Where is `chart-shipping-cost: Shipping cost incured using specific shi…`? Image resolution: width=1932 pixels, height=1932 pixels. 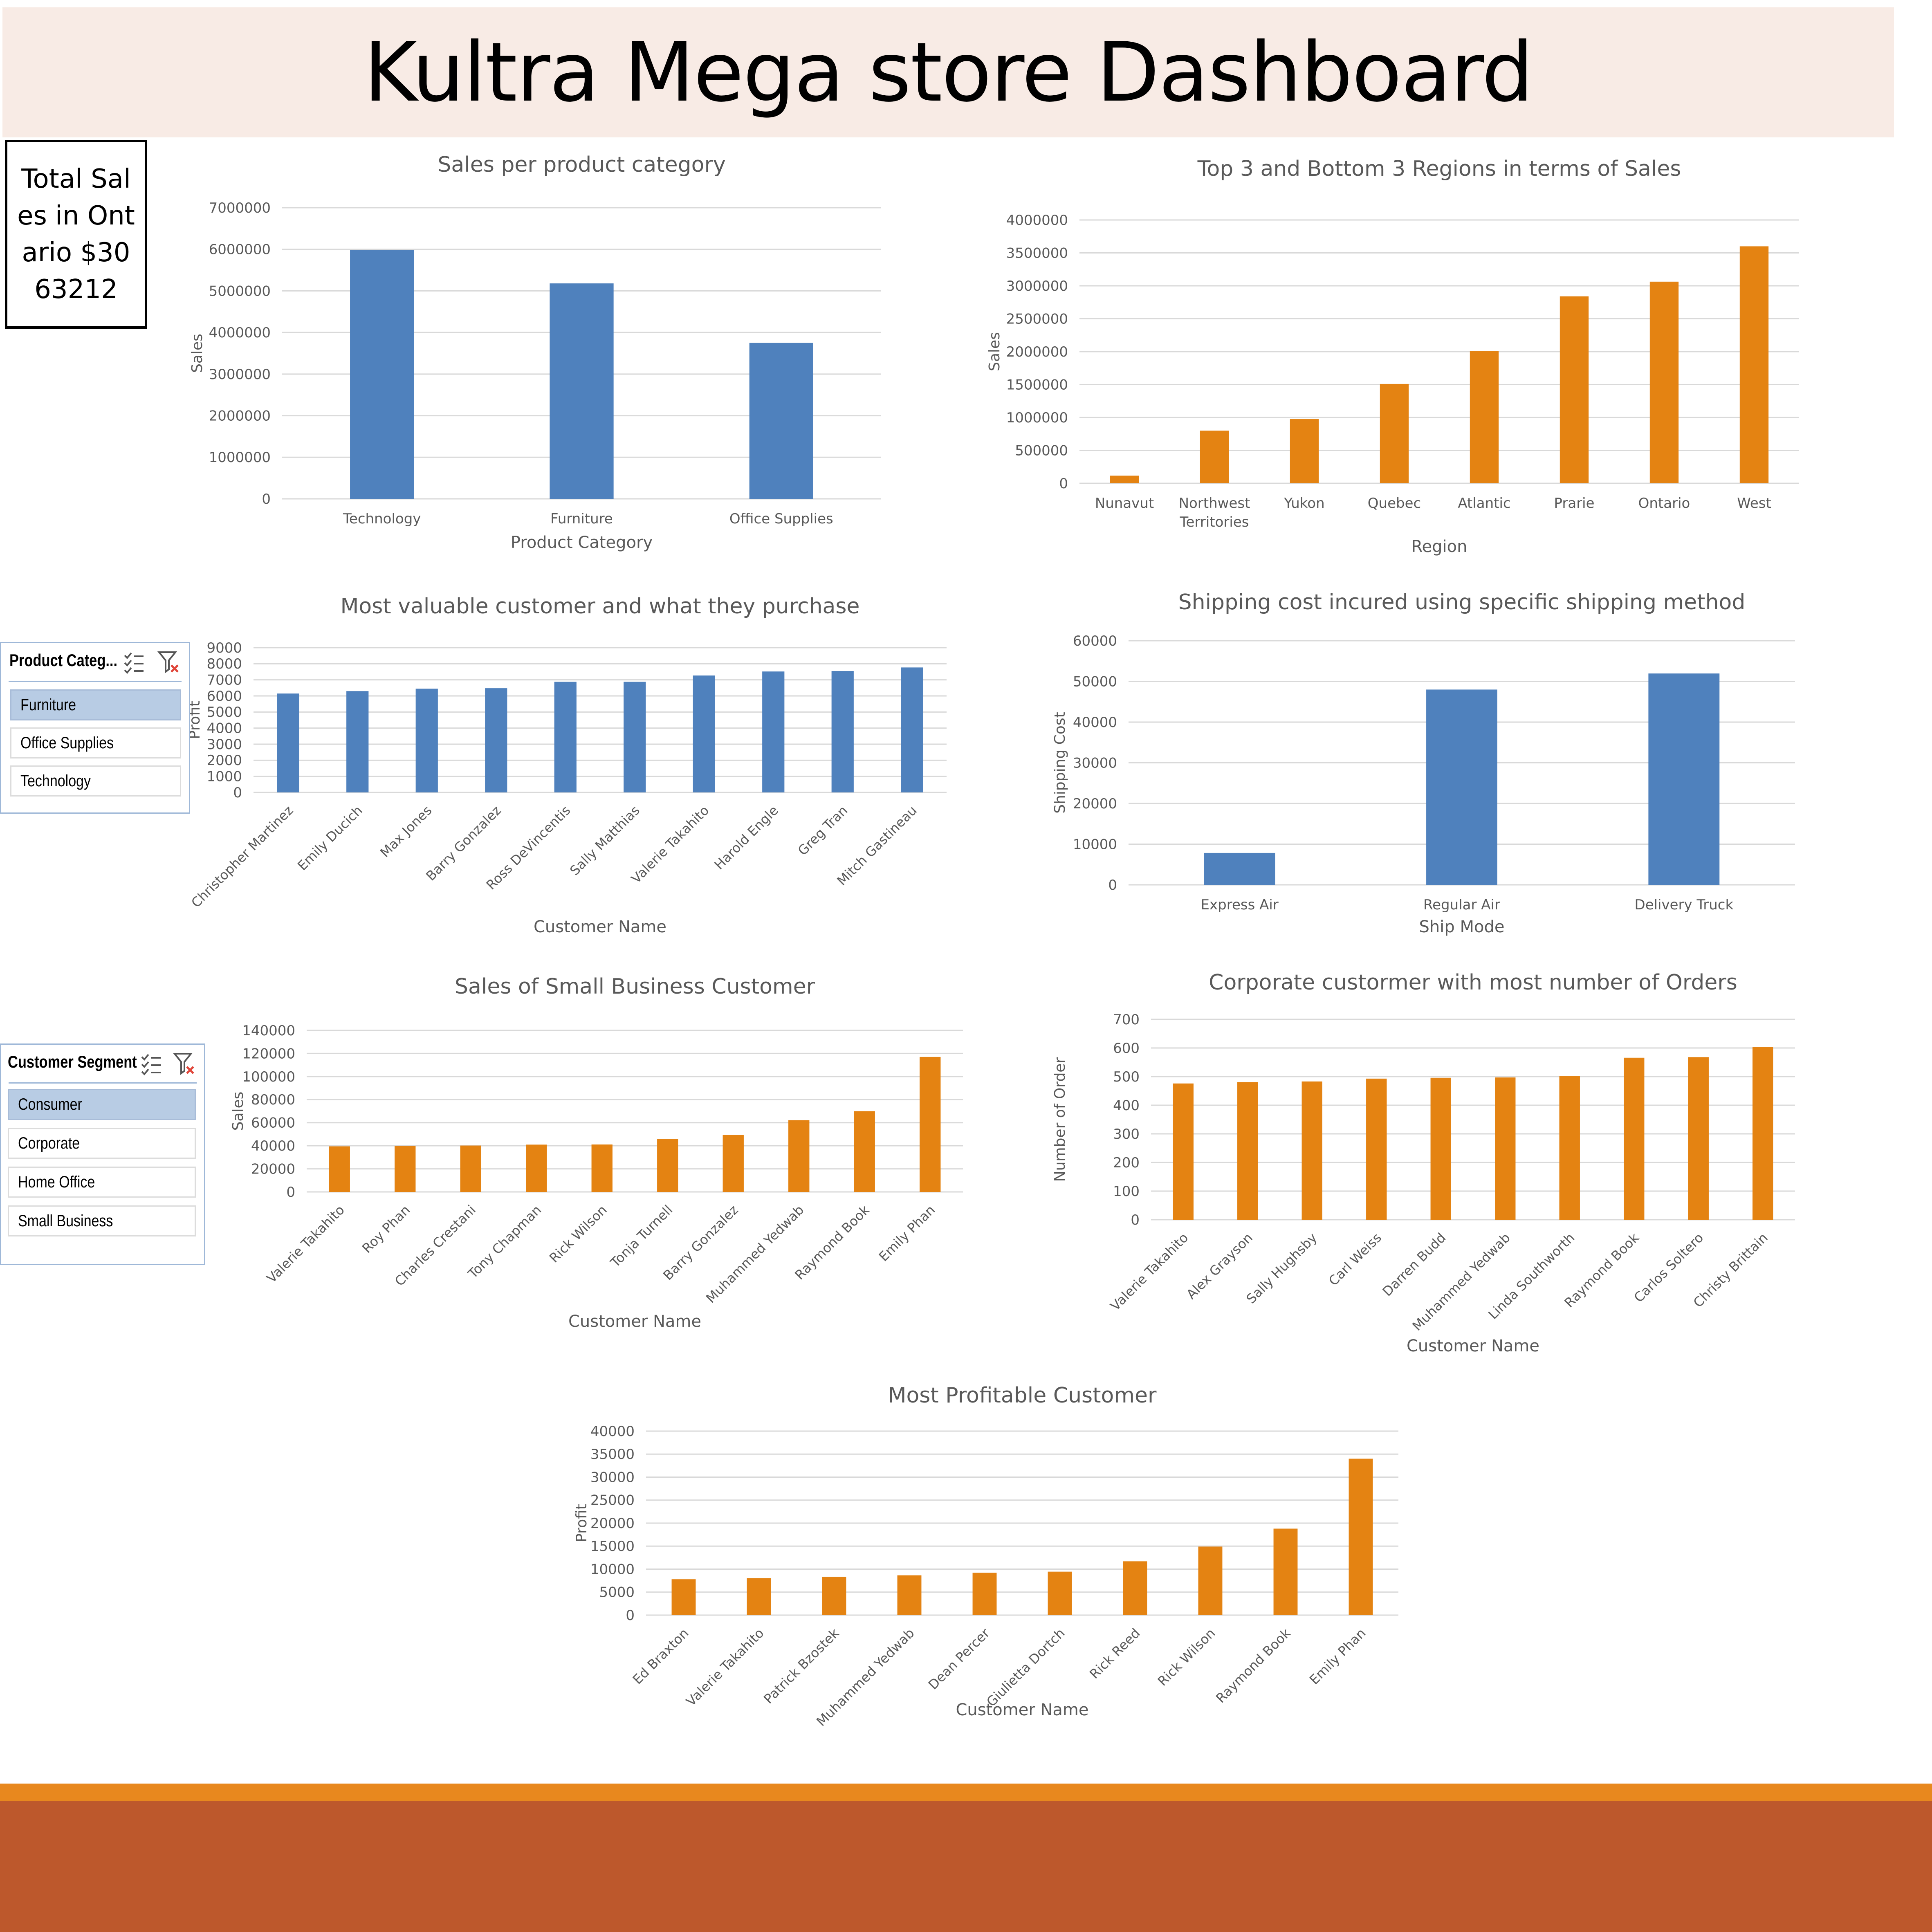 chart-shipping-cost: Shipping cost incured using specific shi… is located at coordinates (1424, 763).